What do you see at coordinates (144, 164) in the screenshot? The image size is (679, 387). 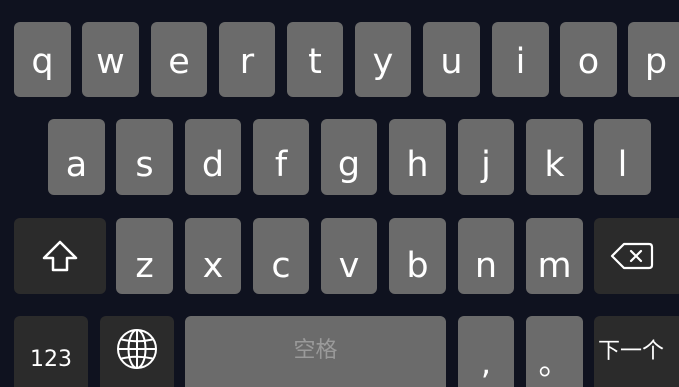 I see `key-label: s` at bounding box center [144, 164].